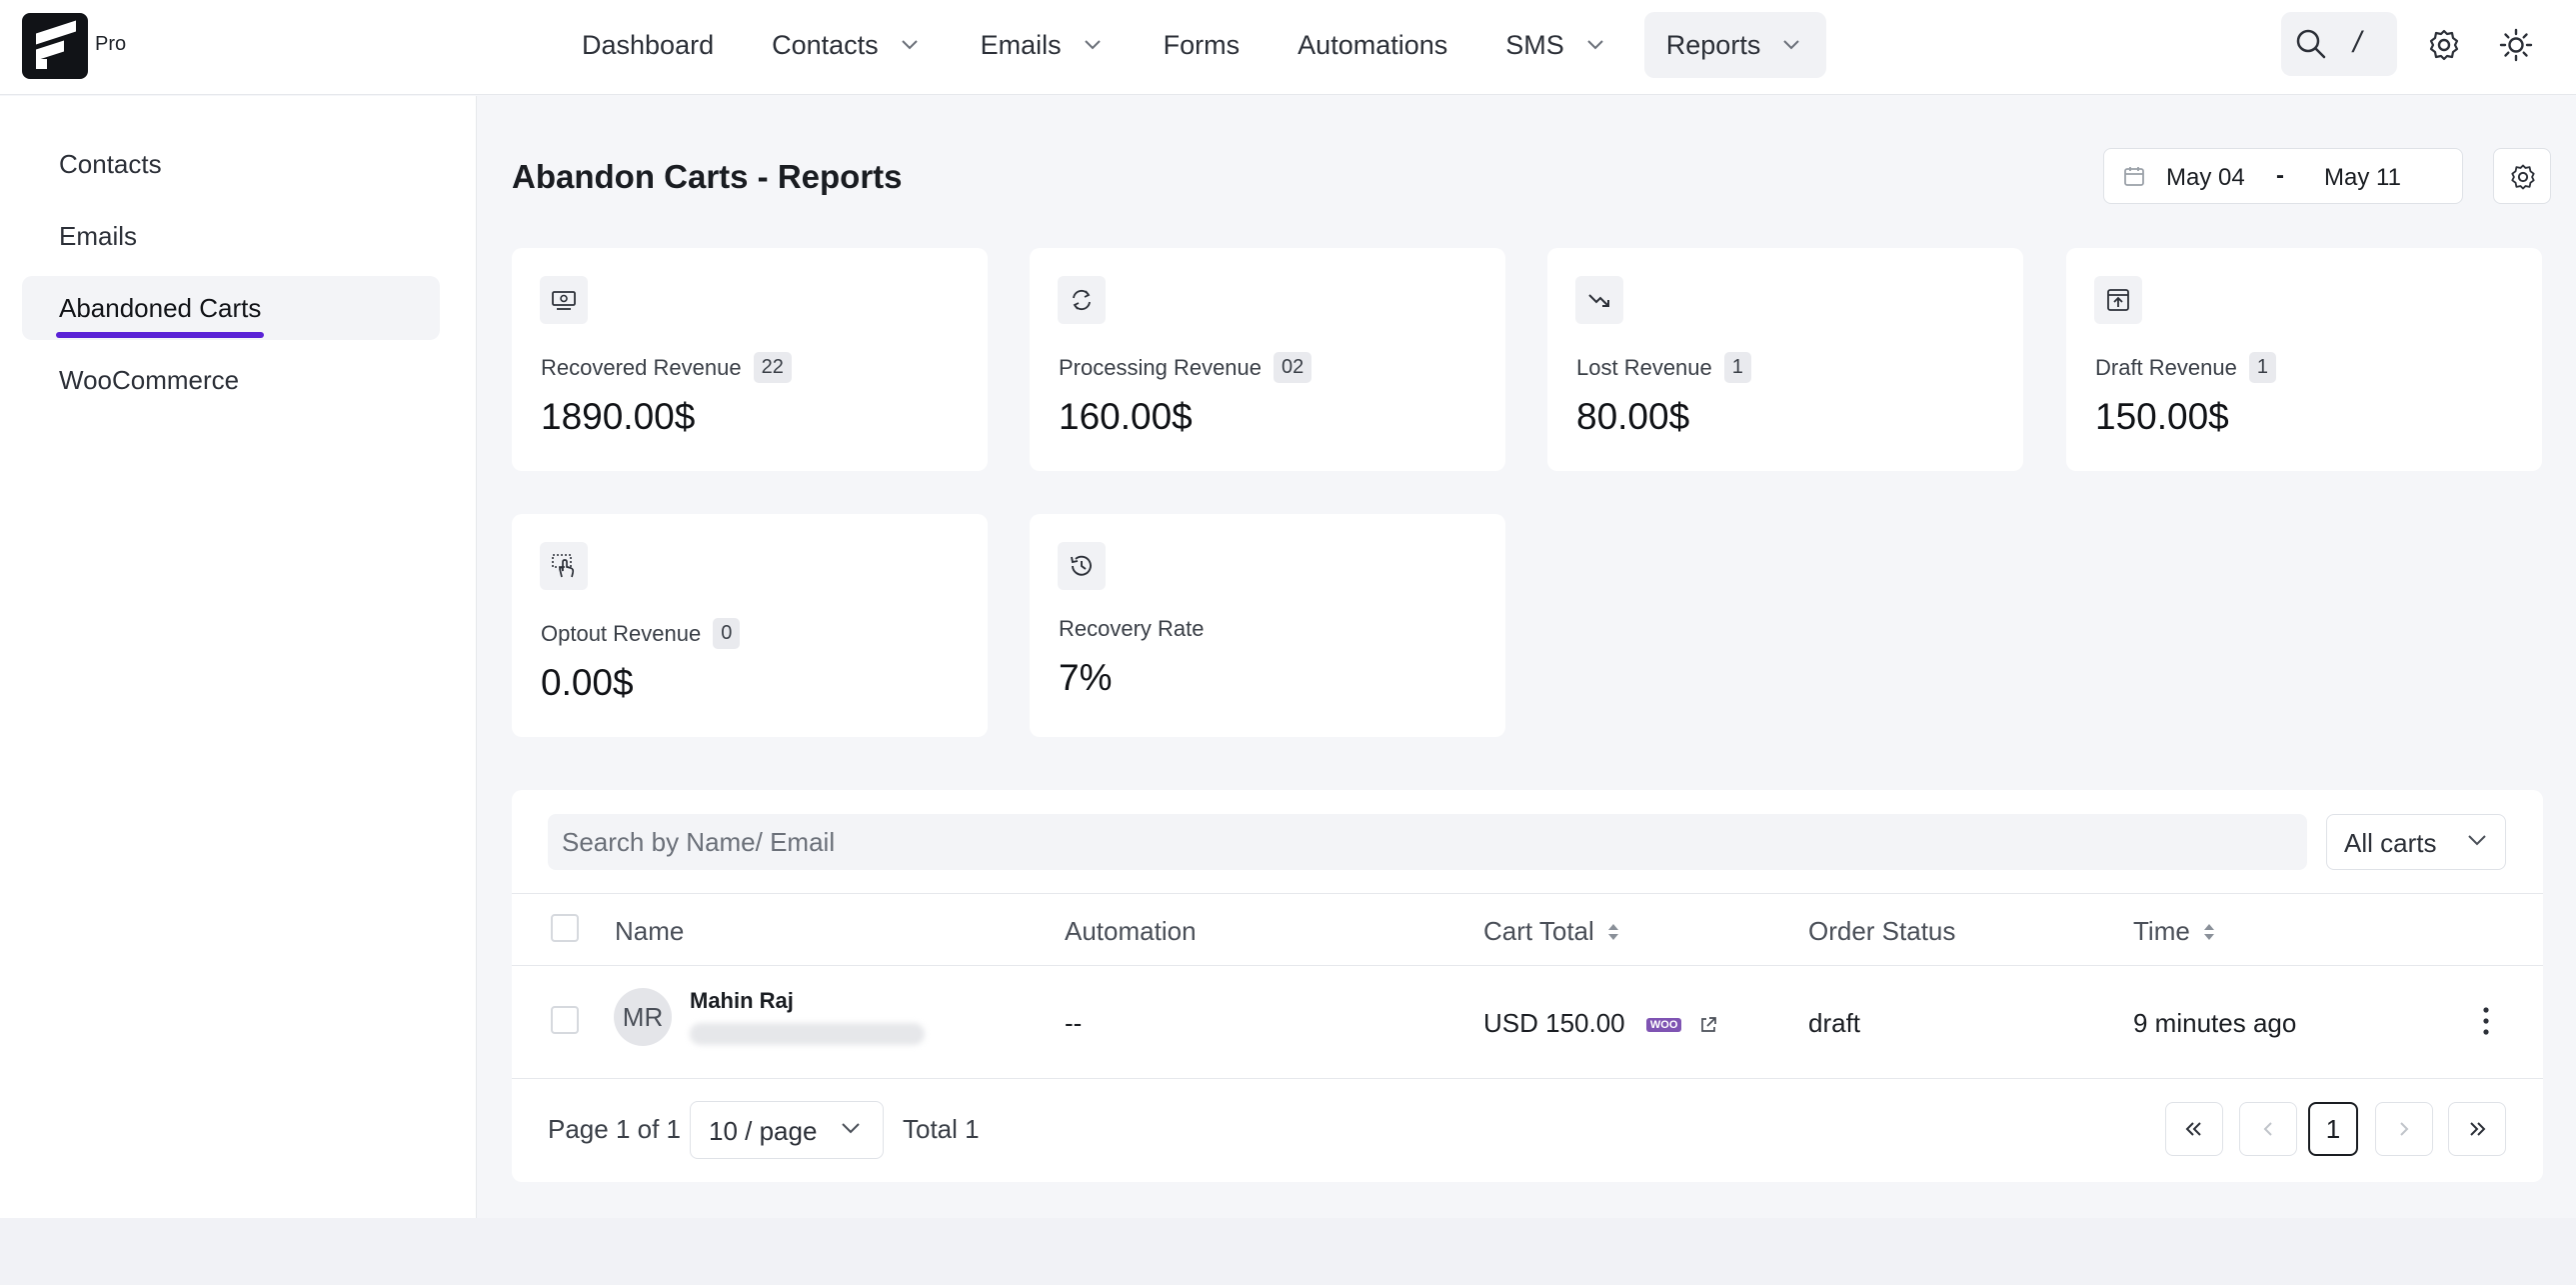 This screenshot has width=2576, height=1285. What do you see at coordinates (2134, 176) in the screenshot?
I see `calendar-icon` at bounding box center [2134, 176].